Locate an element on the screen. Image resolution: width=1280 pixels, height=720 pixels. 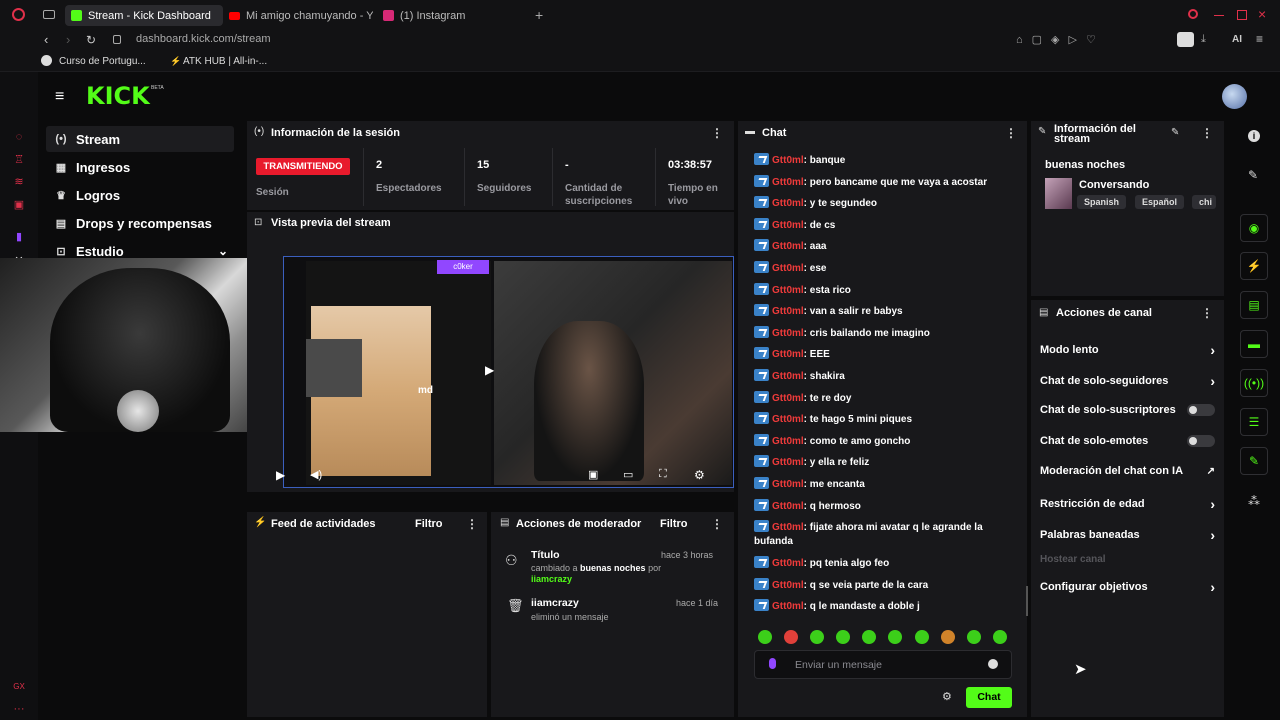
feed-menu-icon: ⋮ is located at coordinates (472, 524).